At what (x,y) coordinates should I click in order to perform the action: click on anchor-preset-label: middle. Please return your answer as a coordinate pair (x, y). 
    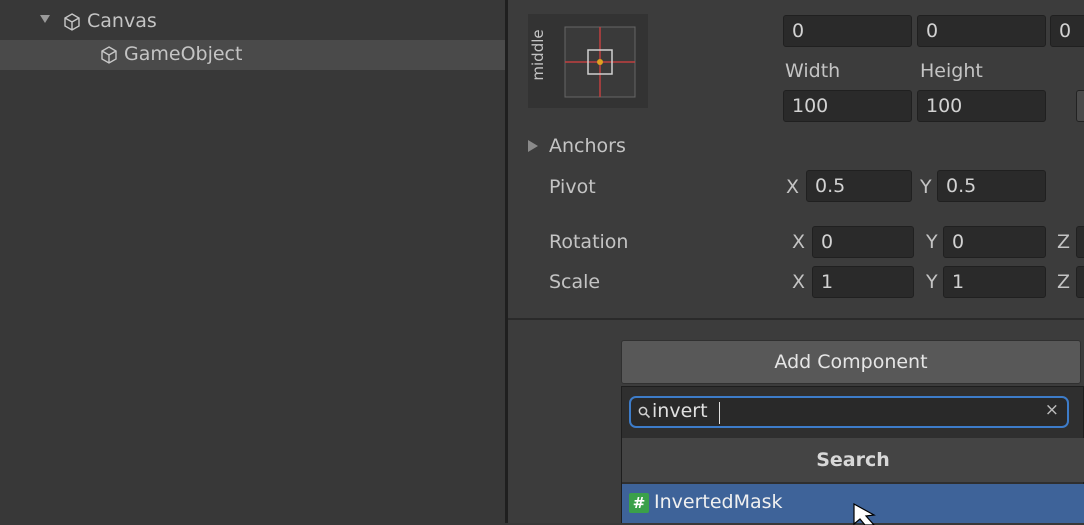
    Looking at the image, I should click on (538, 55).